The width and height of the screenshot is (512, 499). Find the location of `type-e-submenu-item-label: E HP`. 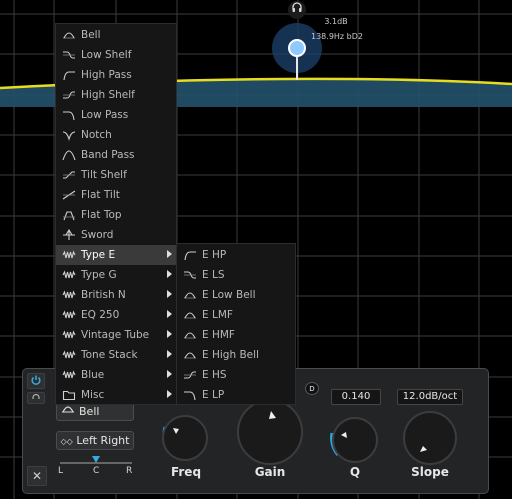

type-e-submenu-item-label: E HP is located at coordinates (214, 255).